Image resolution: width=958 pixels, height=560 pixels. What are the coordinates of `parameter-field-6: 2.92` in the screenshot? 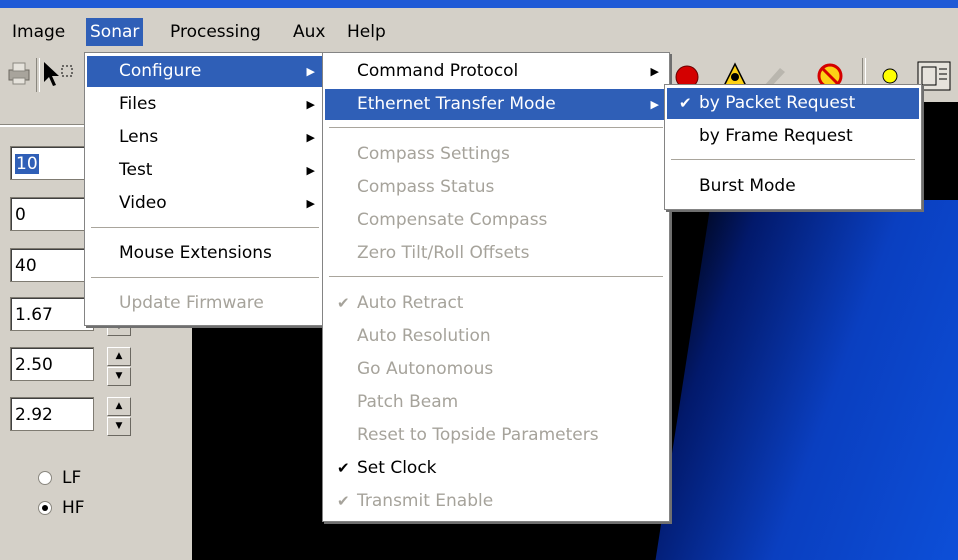 It's located at (52, 414).